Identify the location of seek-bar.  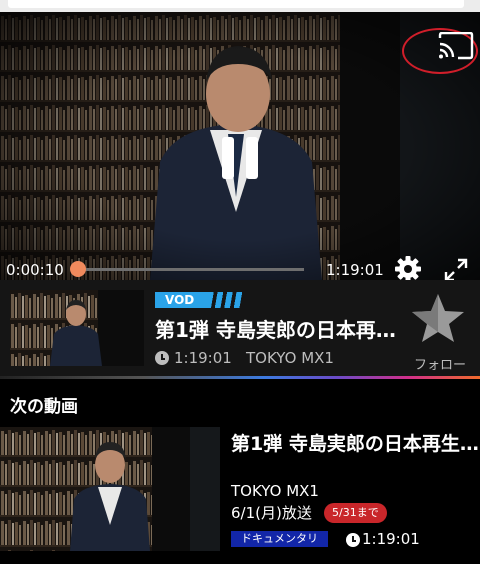
(191, 269).